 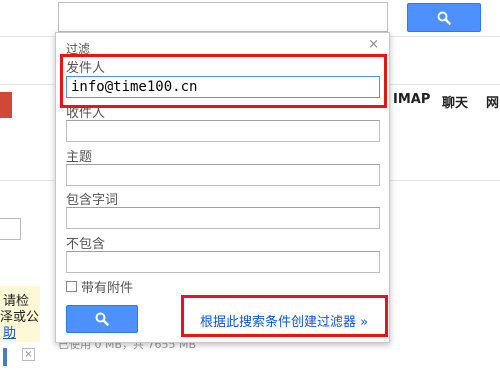 I want to click on filter-search-button, so click(x=102, y=319).